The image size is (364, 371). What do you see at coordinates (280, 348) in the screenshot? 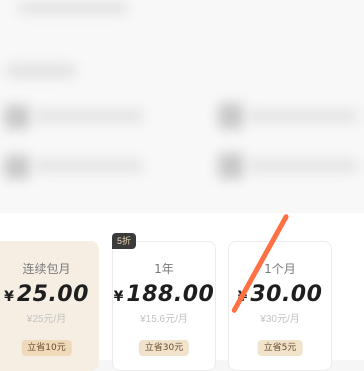
I see `save-badge: 立省5元` at bounding box center [280, 348].